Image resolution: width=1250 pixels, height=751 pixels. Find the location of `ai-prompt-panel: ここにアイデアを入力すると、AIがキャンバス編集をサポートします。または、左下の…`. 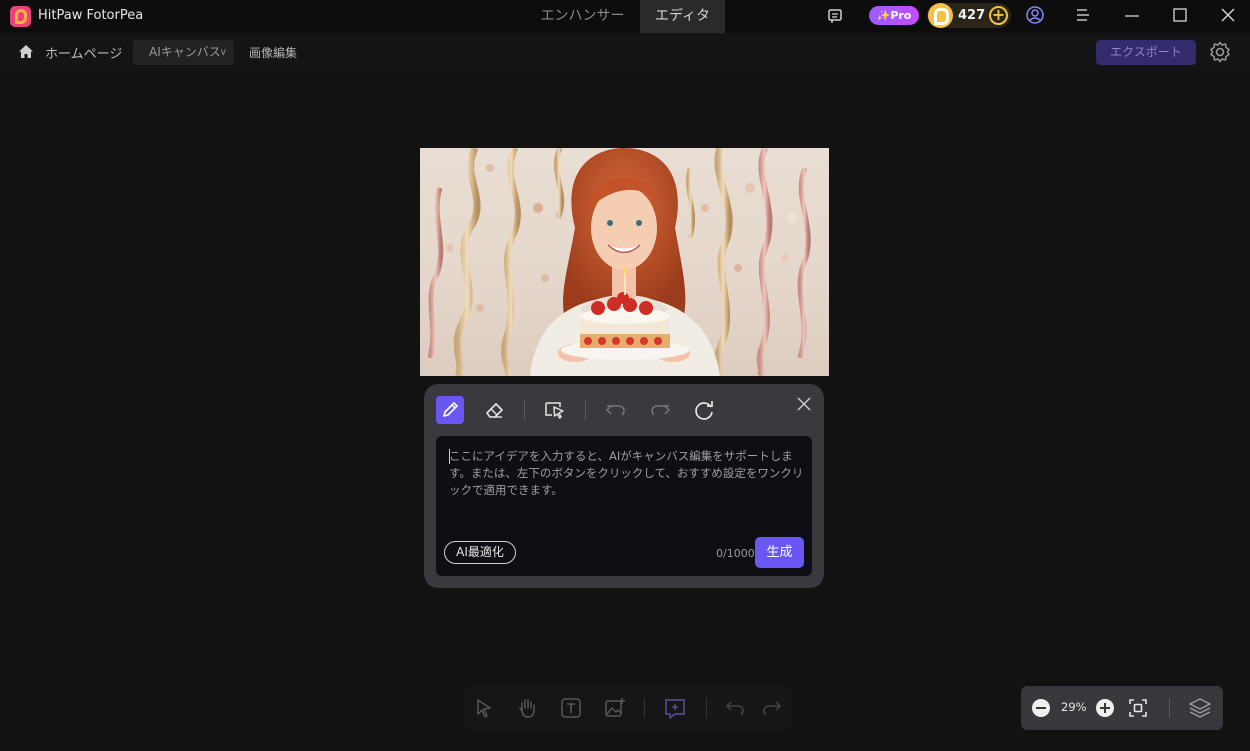

ai-prompt-panel: ここにアイデアを入力すると、AIがキャンバス編集をサポートします。または、左下の… is located at coordinates (624, 486).